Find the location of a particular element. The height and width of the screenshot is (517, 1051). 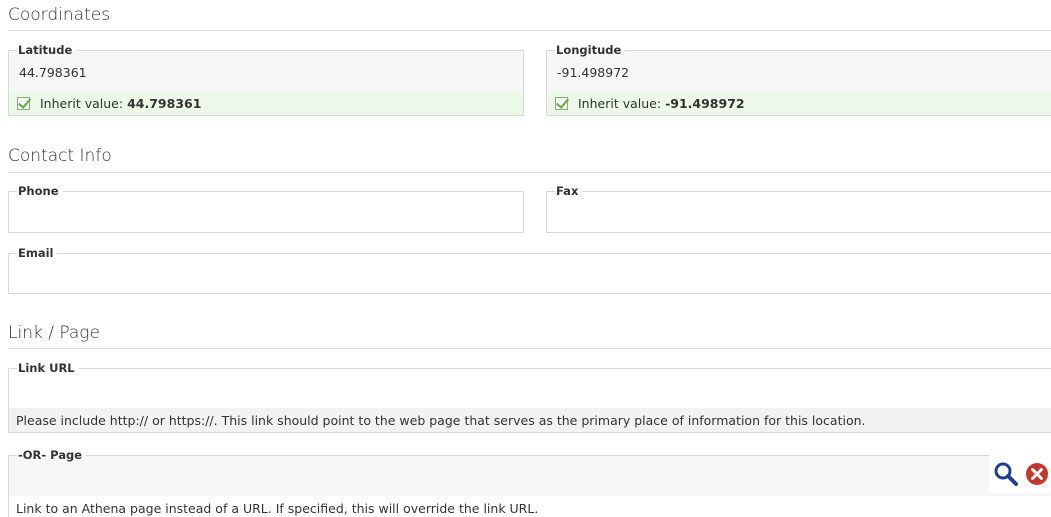

fax-label: Fax is located at coordinates (569, 191).